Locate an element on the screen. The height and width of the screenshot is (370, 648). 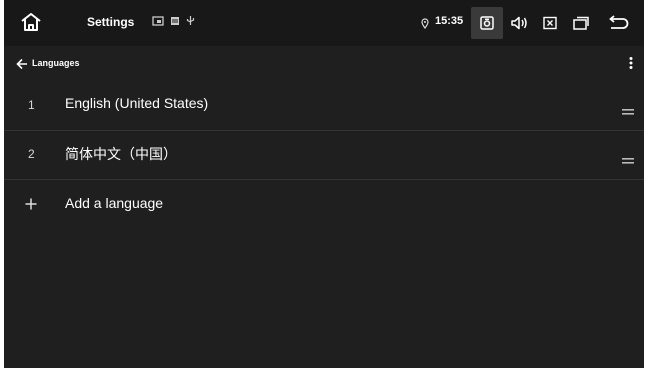
plus-icon is located at coordinates (31, 206).